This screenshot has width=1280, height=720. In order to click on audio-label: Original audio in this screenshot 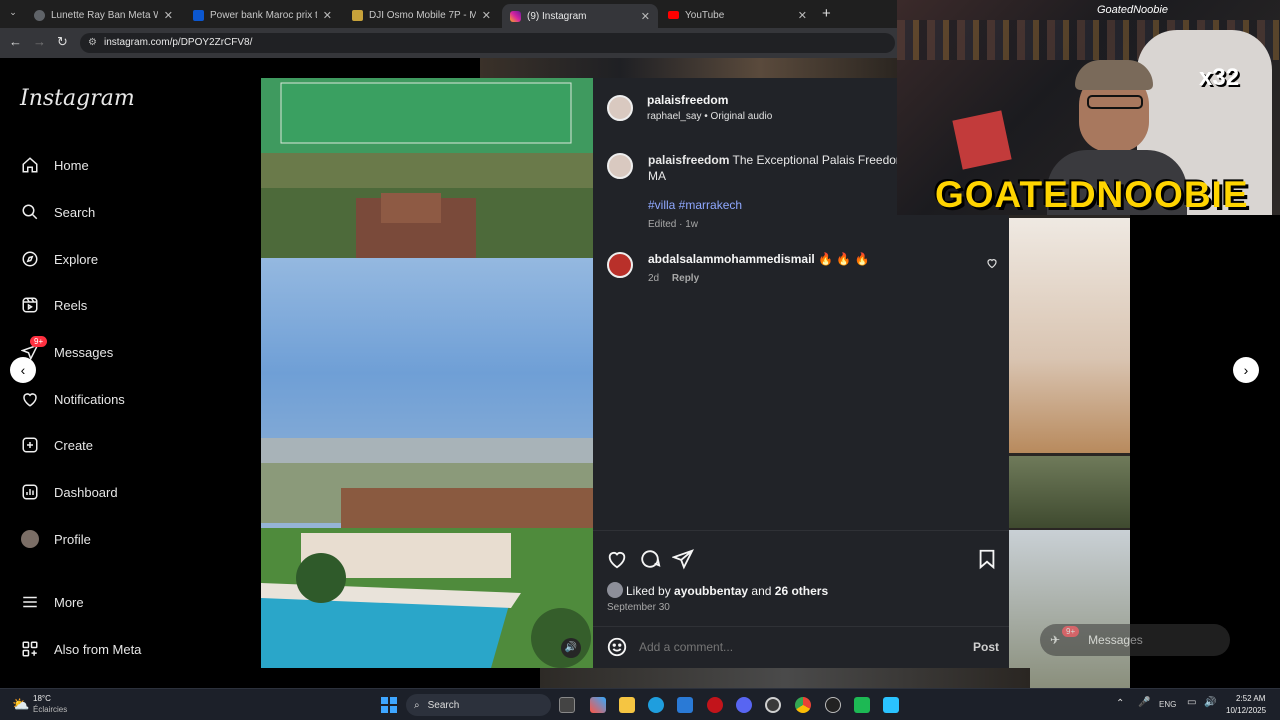, I will do `click(741, 116)`.